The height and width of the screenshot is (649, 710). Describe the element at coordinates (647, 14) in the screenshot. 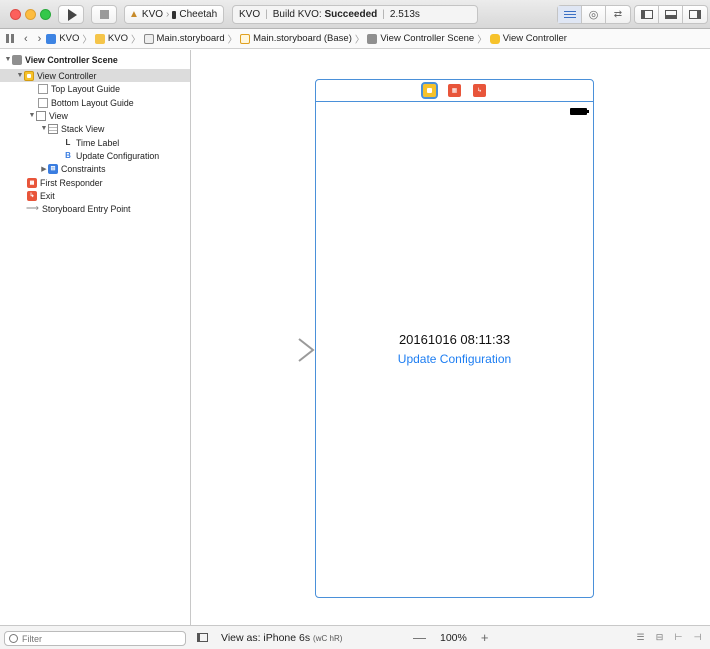

I see `navigator-toggle-button` at that location.